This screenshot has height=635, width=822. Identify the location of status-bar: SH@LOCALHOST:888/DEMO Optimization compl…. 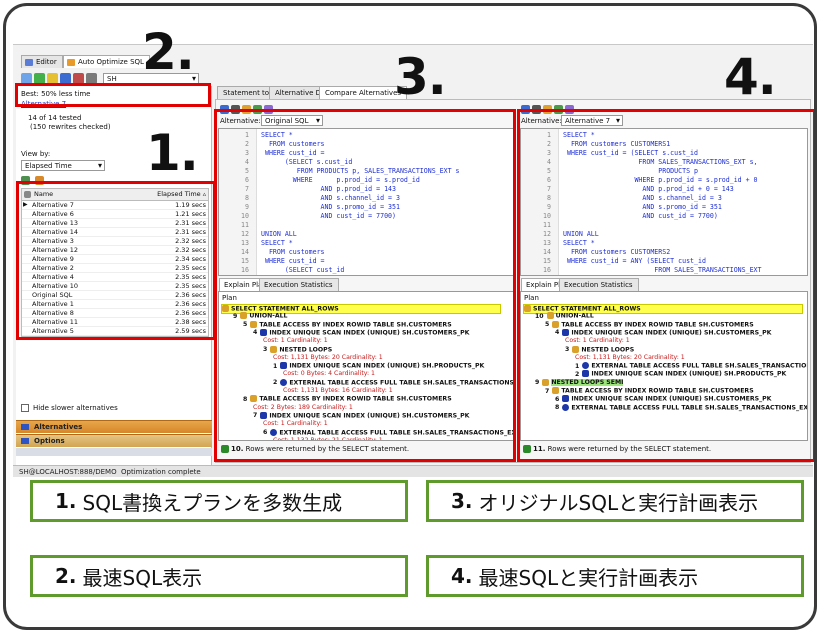
(413, 471).